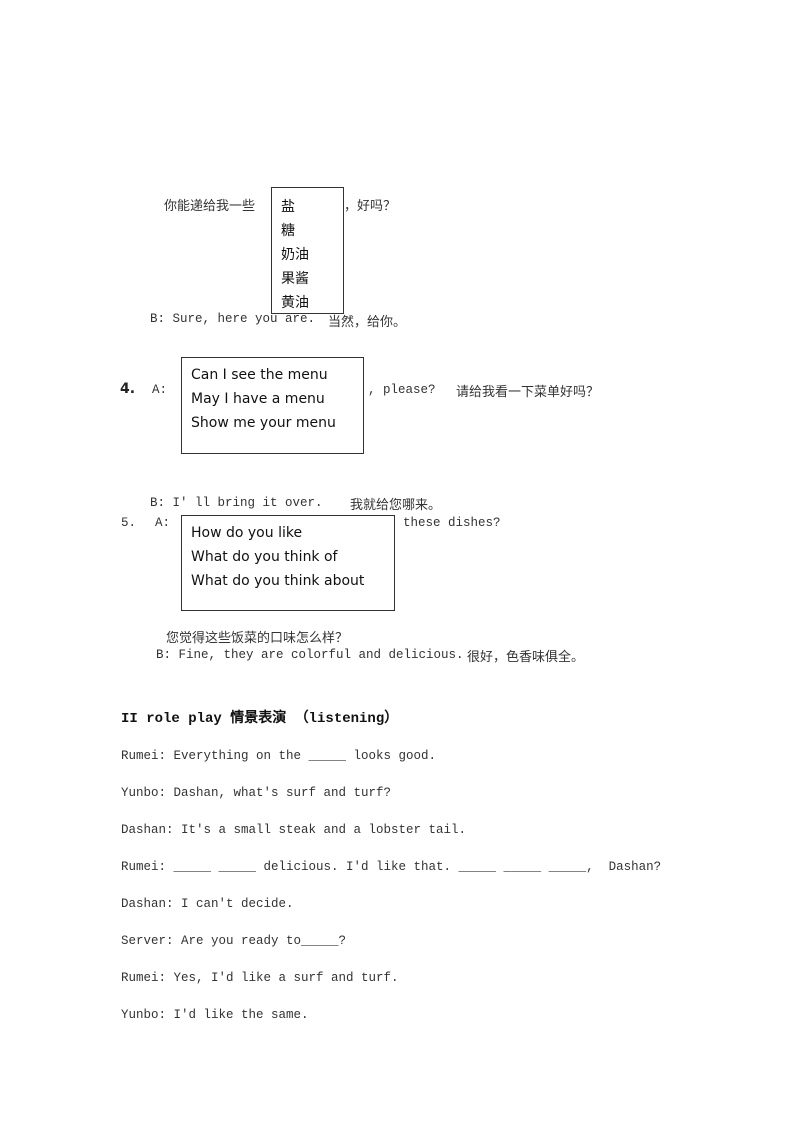  Describe the element at coordinates (215, 1015) in the screenshot. I see `dialogue-line: Yunbo: I'd like the same.` at that location.